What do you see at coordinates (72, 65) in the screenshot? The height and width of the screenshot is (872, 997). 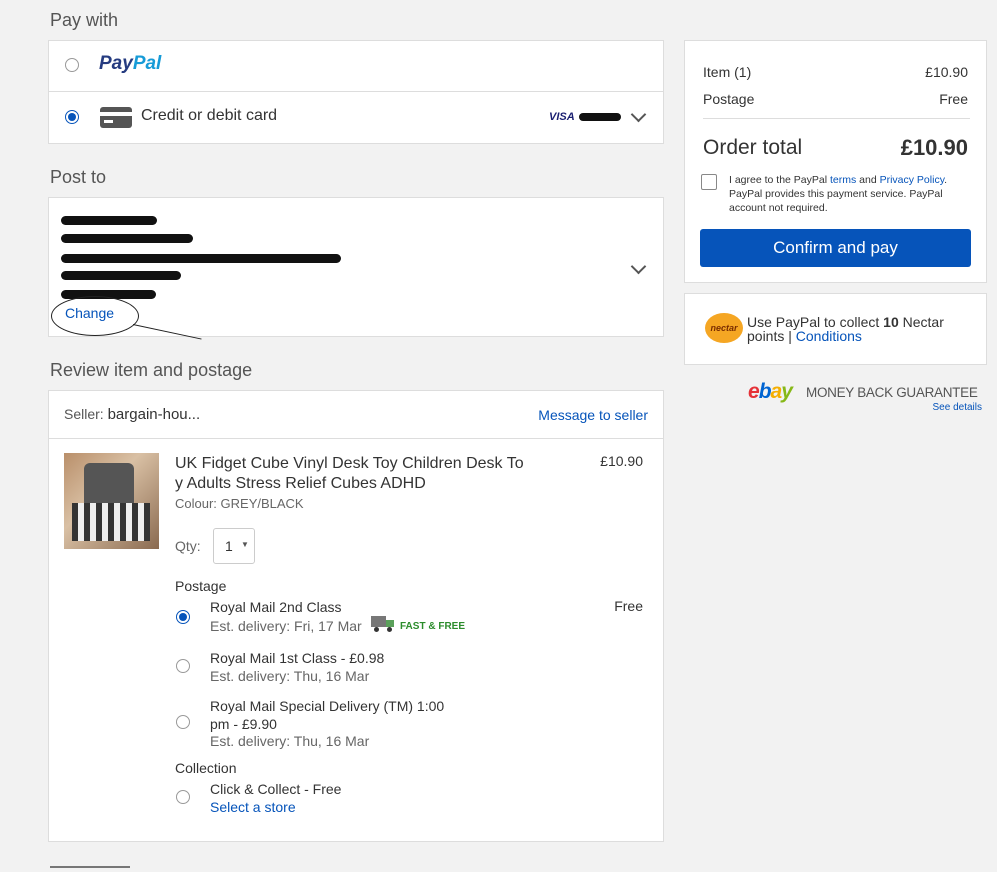 I see `paypal-radio` at bounding box center [72, 65].